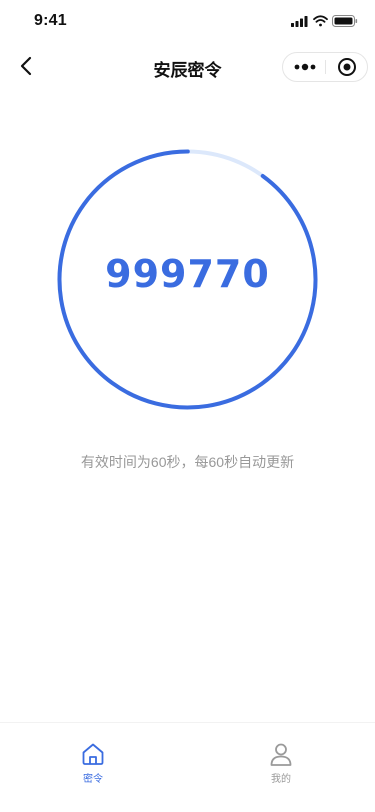 The image size is (375, 812). I want to click on home-icon, so click(93, 754).